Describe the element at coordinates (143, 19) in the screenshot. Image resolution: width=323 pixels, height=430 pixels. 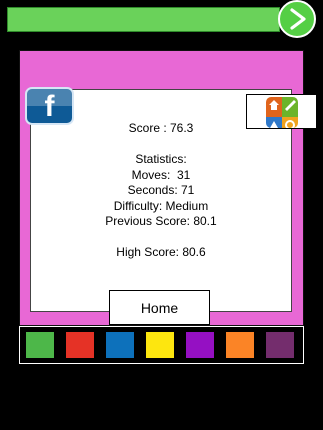
I see `top-progress-bar` at that location.